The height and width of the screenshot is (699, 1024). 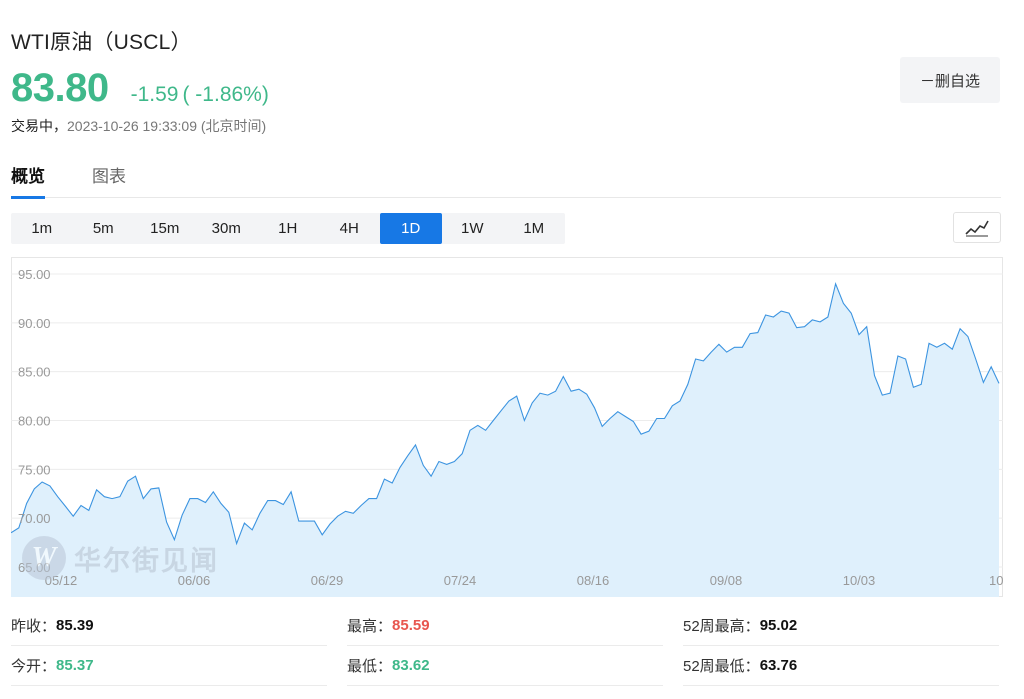 What do you see at coordinates (327, 580) in the screenshot?
I see `x-tick-label: 06/29` at bounding box center [327, 580].